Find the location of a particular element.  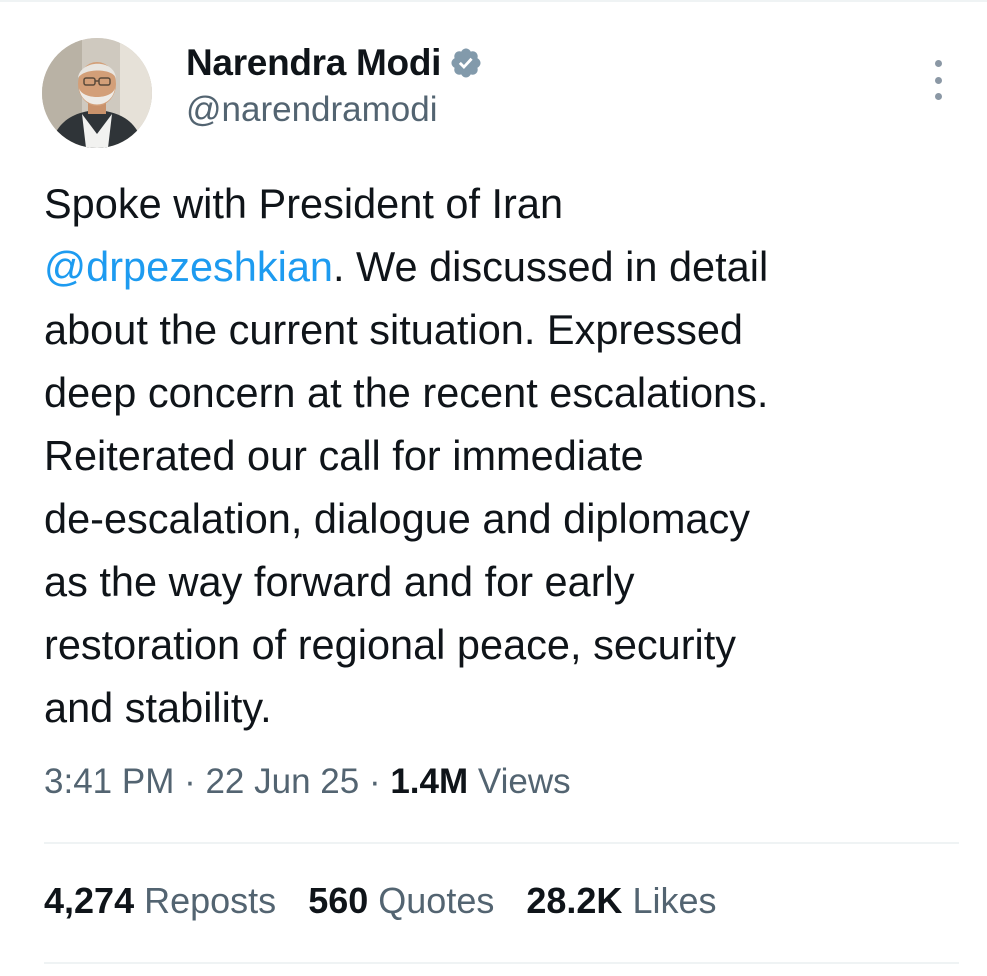

author-display-name: Narendra Modi is located at coordinates (313, 63).